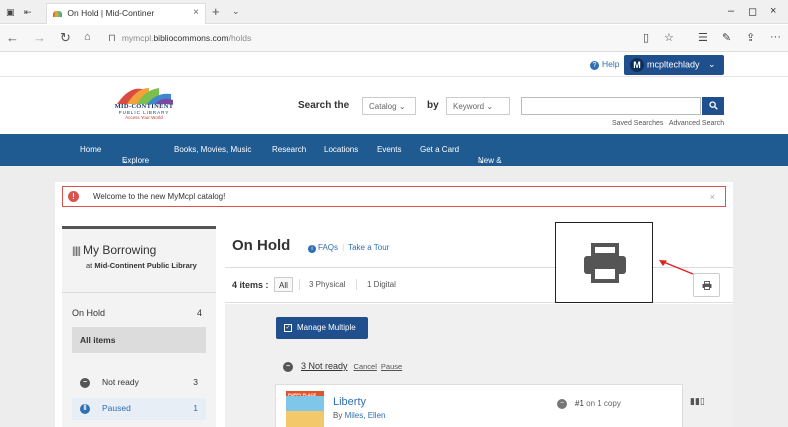 This screenshot has width=788, height=427. What do you see at coordinates (57, 13) in the screenshot?
I see `site-favicon-icon` at bounding box center [57, 13].